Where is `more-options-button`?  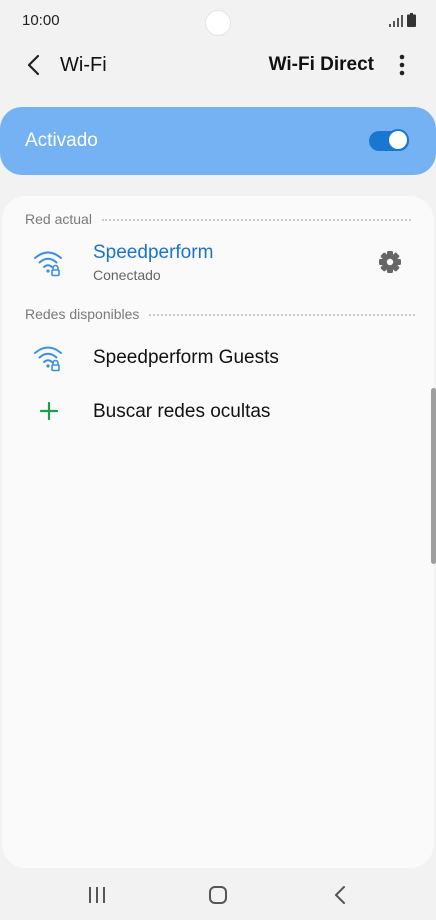
more-options-button is located at coordinates (402, 65).